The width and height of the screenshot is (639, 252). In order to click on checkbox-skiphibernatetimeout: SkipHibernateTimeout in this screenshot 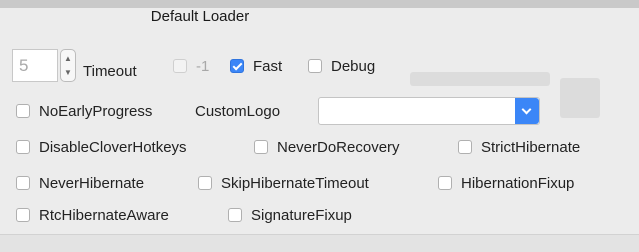, I will do `click(283, 183)`.